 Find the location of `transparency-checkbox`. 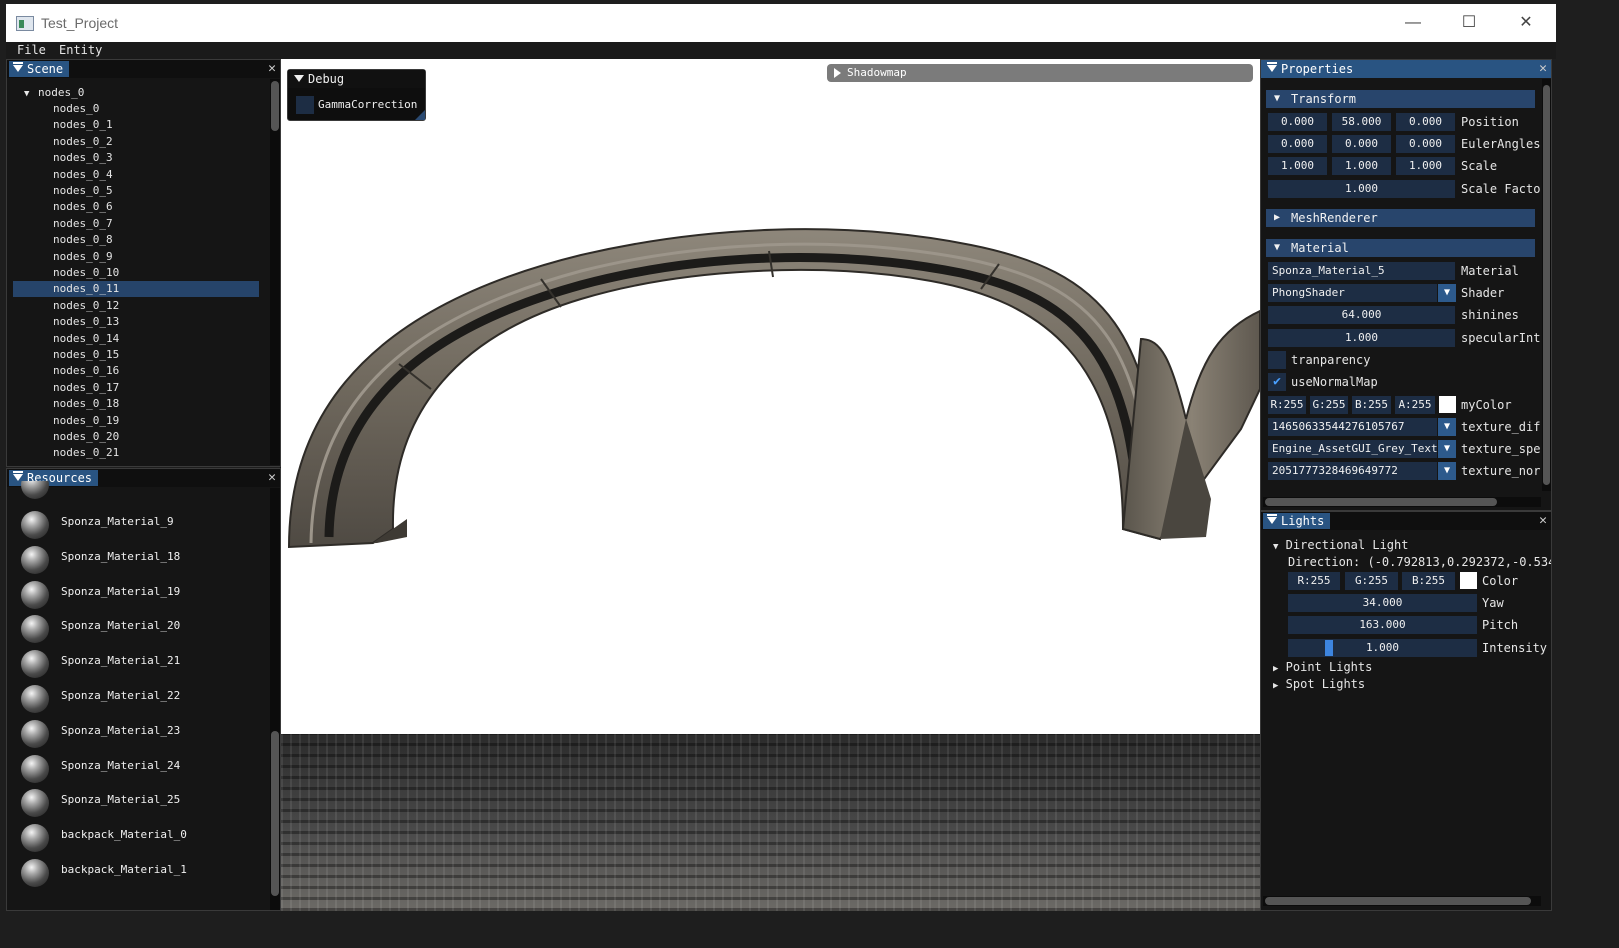

transparency-checkbox is located at coordinates (1277, 360).